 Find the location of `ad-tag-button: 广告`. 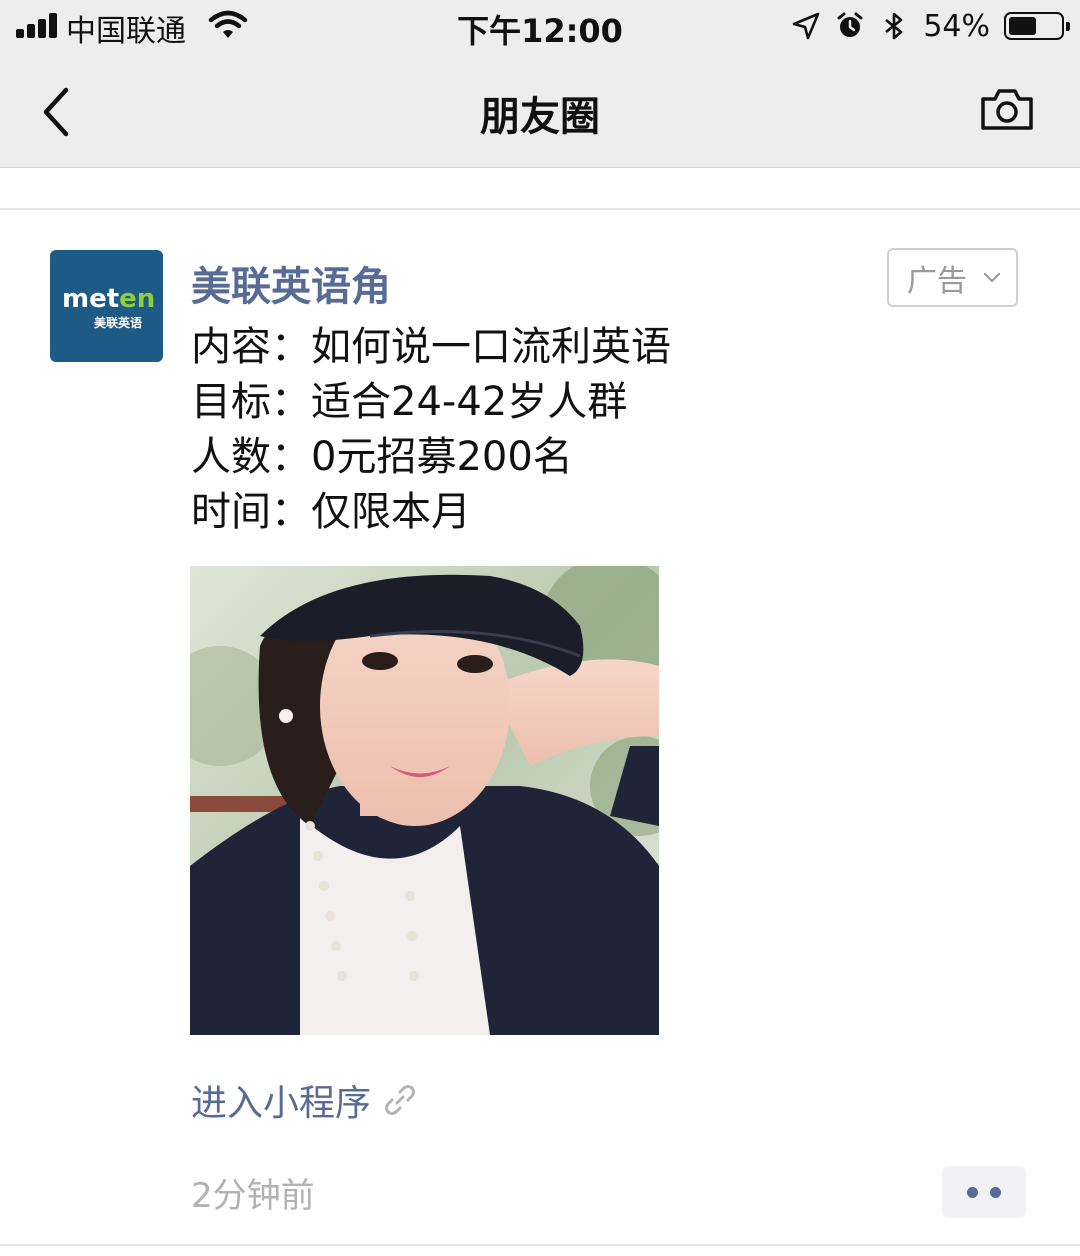

ad-tag-button: 广告 is located at coordinates (952, 277).